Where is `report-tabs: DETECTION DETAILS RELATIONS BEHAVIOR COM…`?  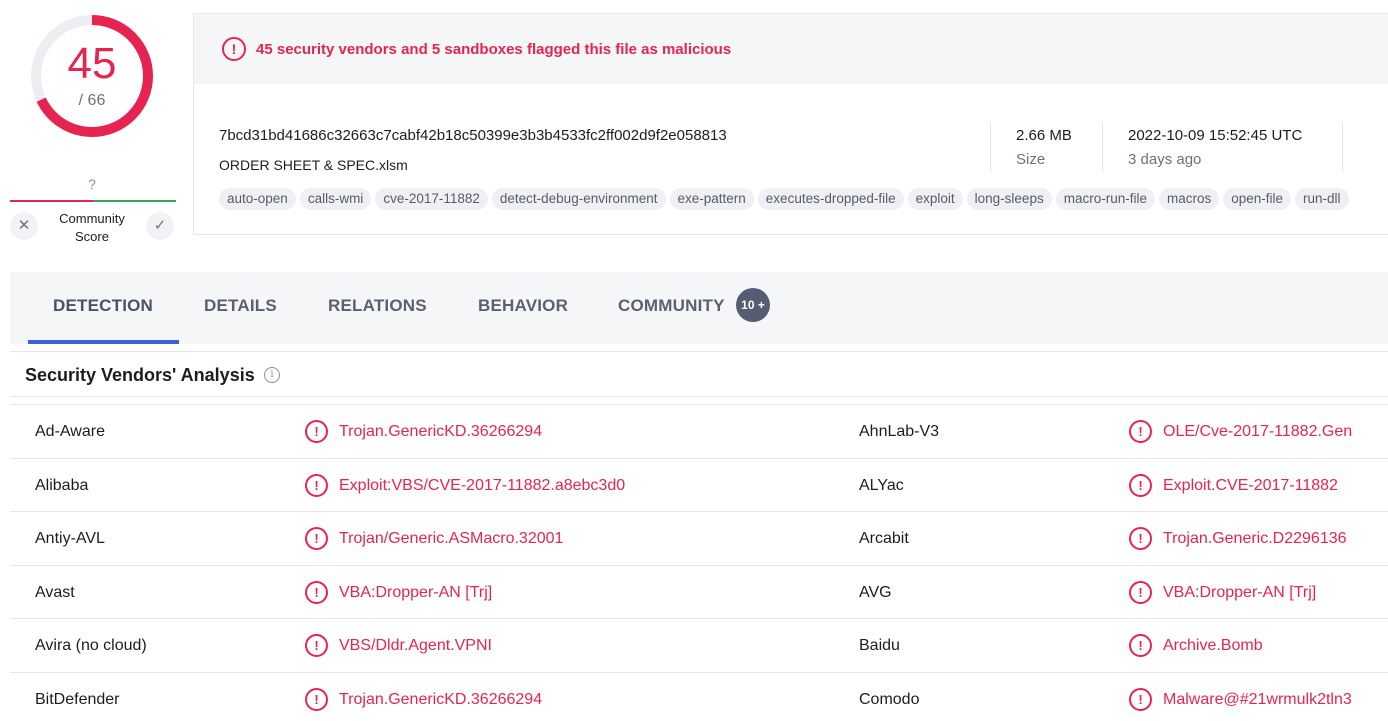
report-tabs: DETECTION DETAILS RELATIONS BEHAVIOR COM… is located at coordinates (699, 308).